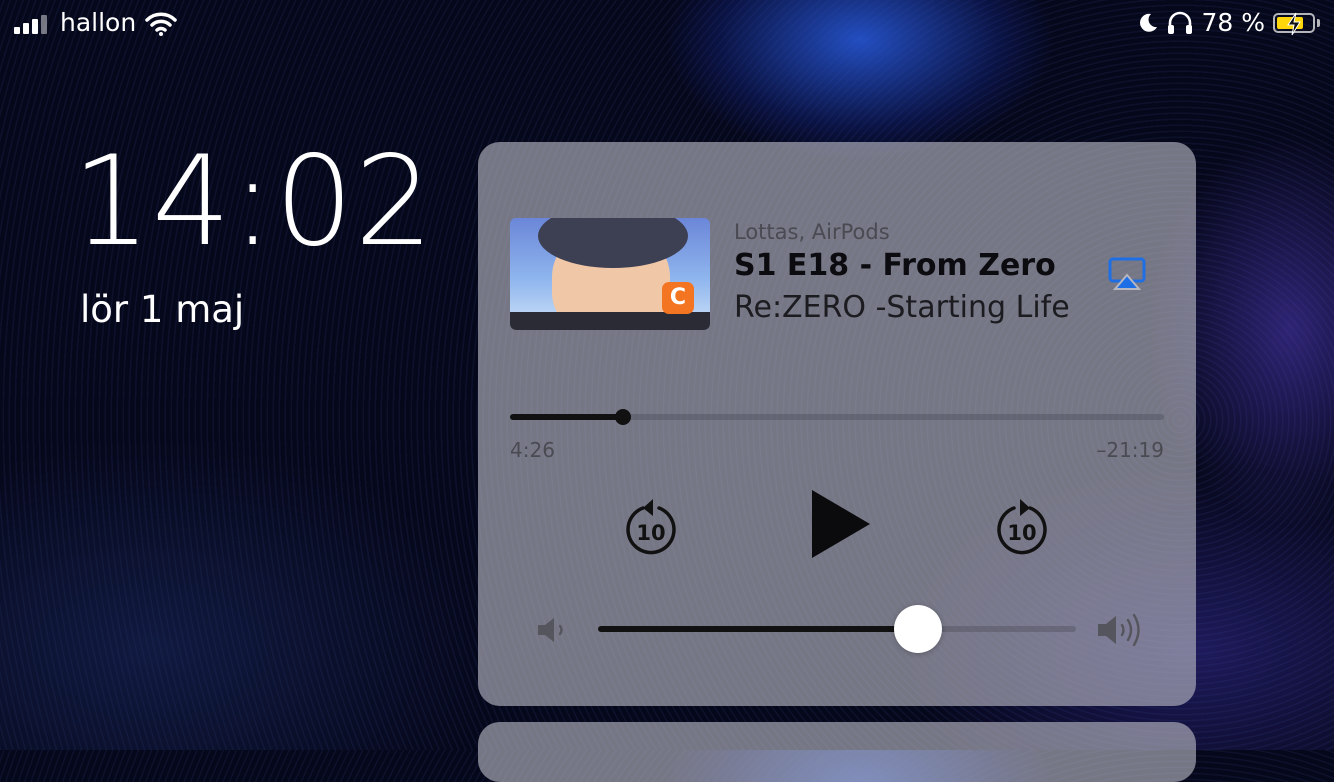  Describe the element at coordinates (1180, 22) in the screenshot. I see `headphones-icon` at that location.